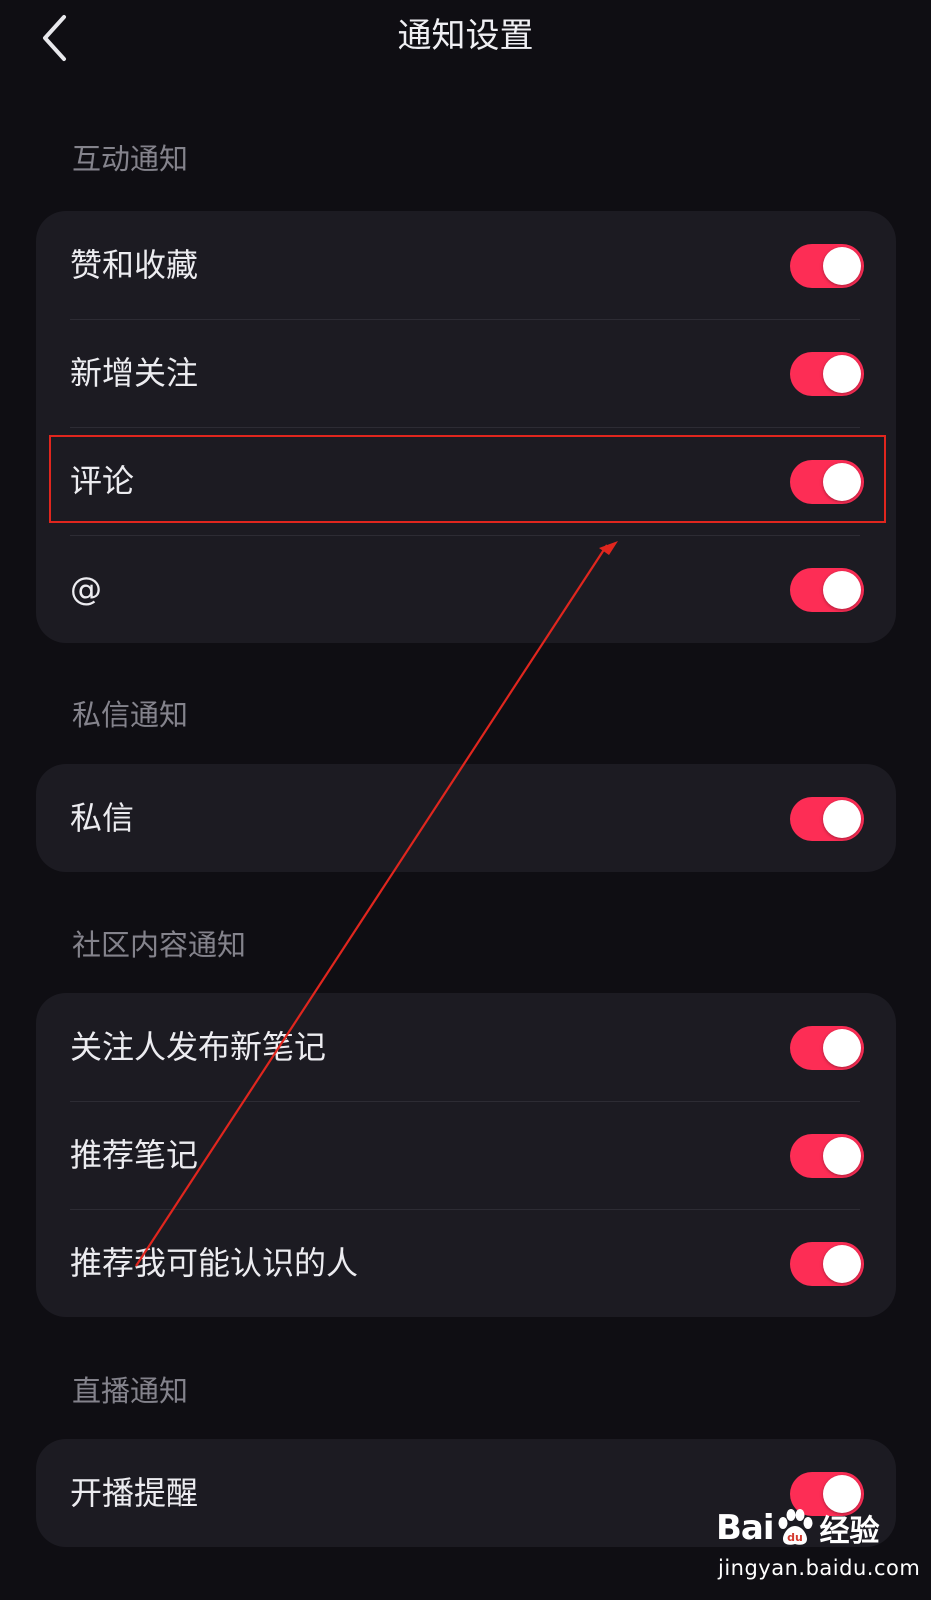 The height and width of the screenshot is (1600, 931). I want to click on watermark-brand: 经验, so click(849, 1531).